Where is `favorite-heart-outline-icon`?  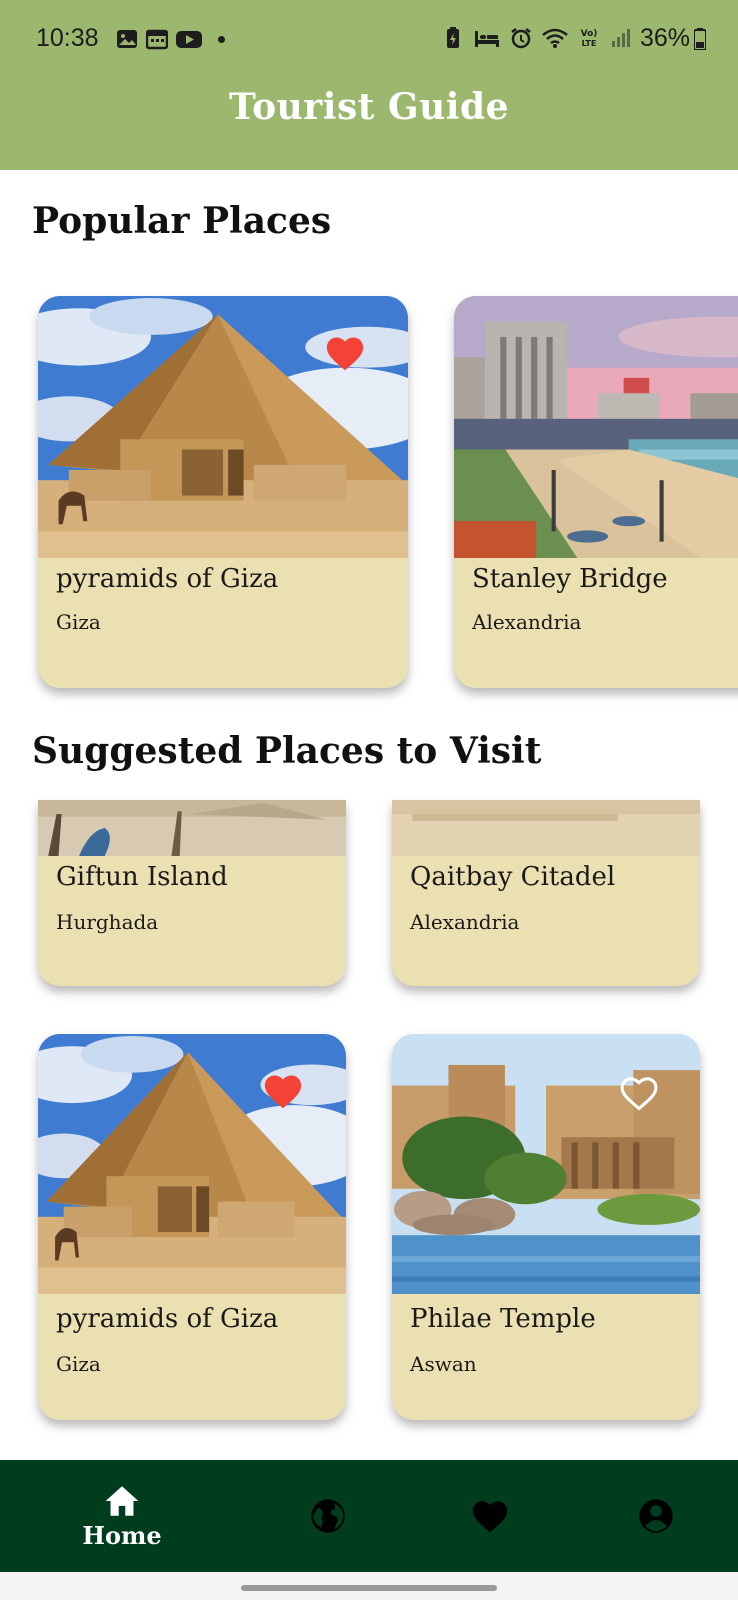 favorite-heart-outline-icon is located at coordinates (639, 1093).